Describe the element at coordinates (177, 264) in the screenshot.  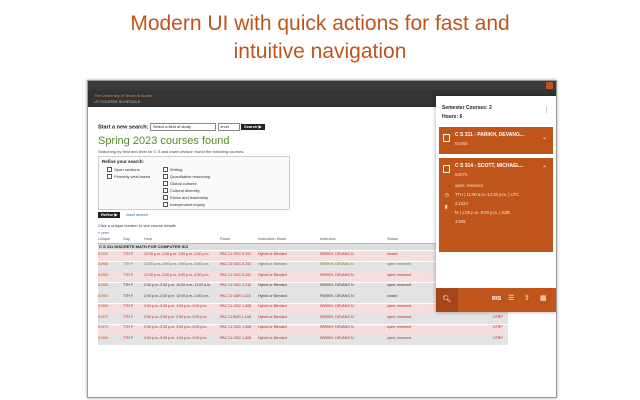
I see `cell-hour: 12:30 p.m.-2:00 p.m. 2:00 p.m.-3:00 p.m.` at that location.